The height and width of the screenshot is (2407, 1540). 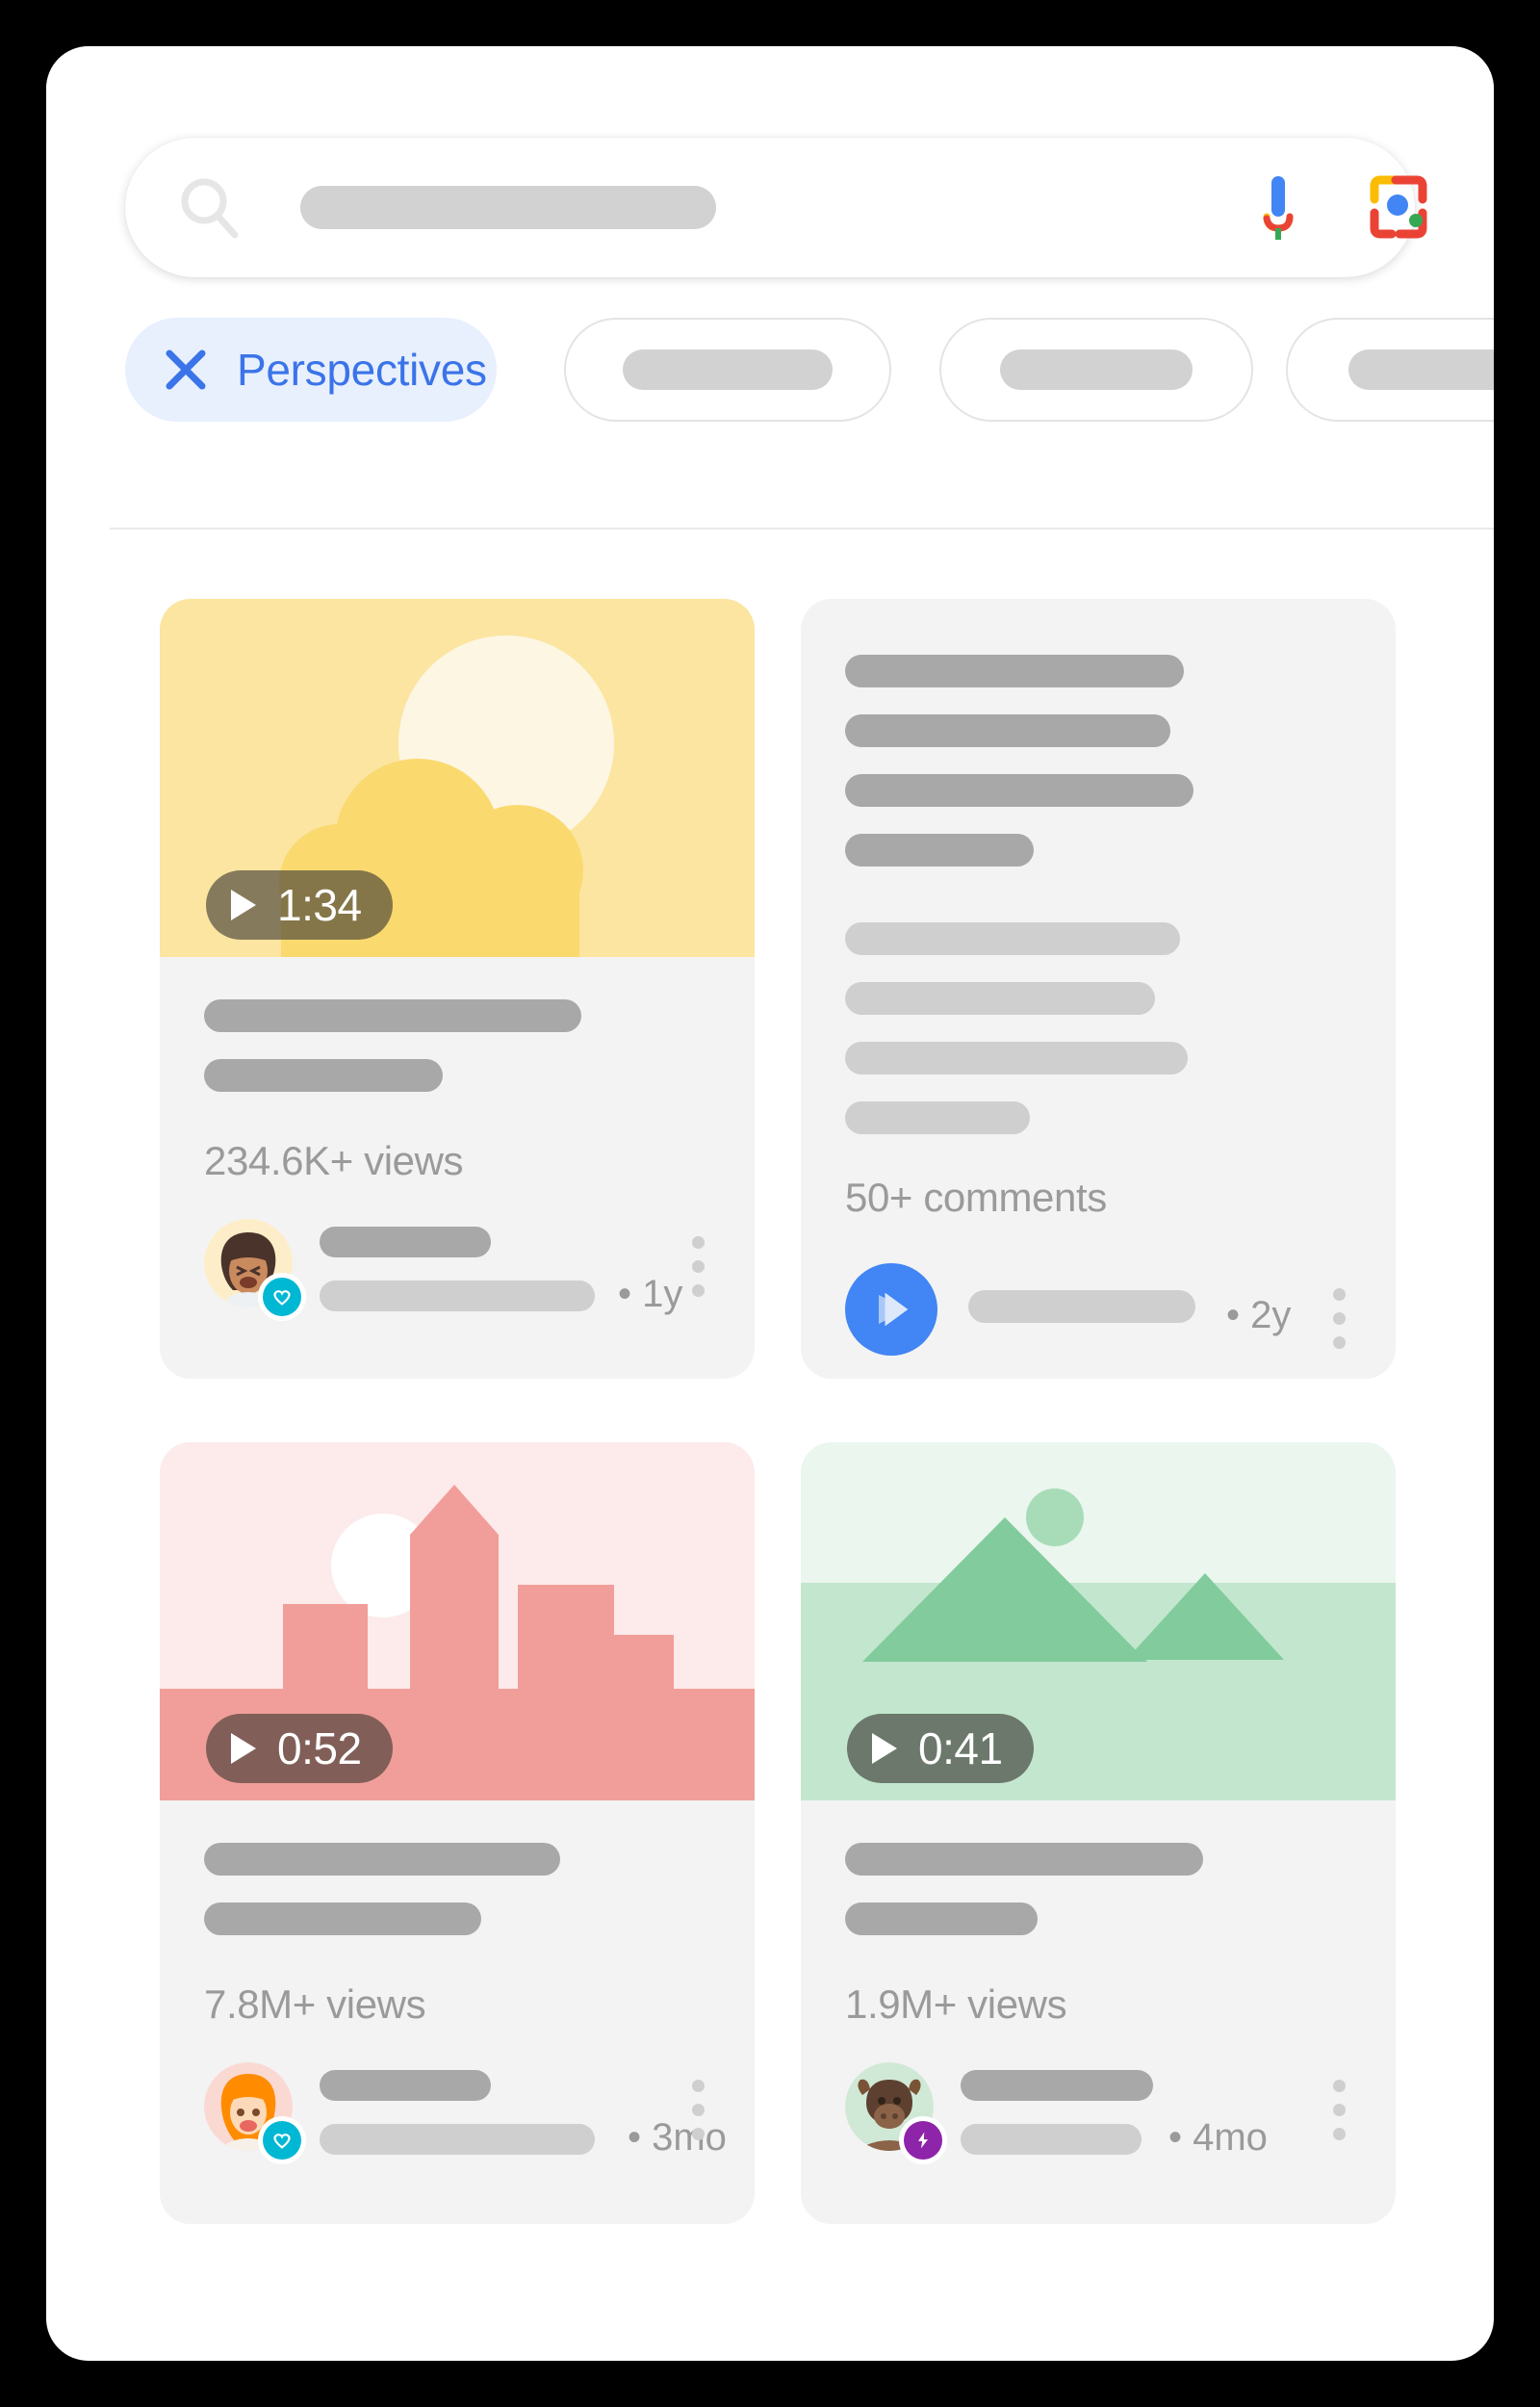 I want to click on chip-perspectives: Perspectives, so click(x=311, y=370).